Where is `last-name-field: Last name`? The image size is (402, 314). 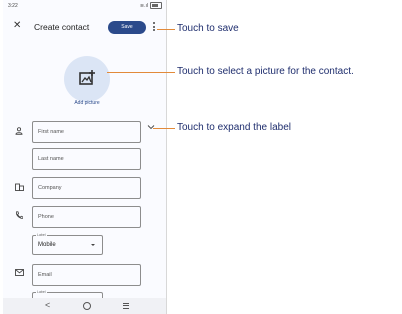 last-name-field: Last name is located at coordinates (86, 159).